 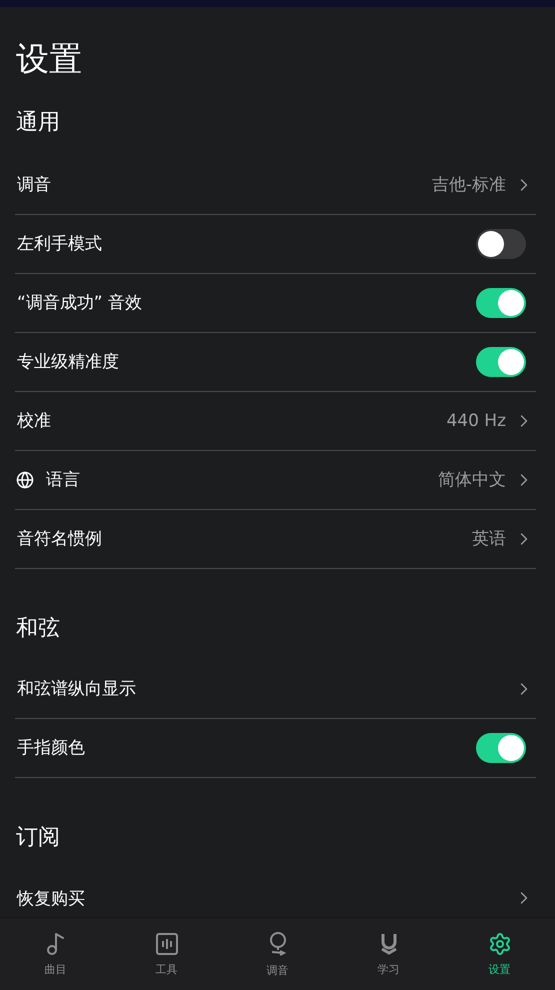 I want to click on setting-label: 恢复购买, so click(x=51, y=899).